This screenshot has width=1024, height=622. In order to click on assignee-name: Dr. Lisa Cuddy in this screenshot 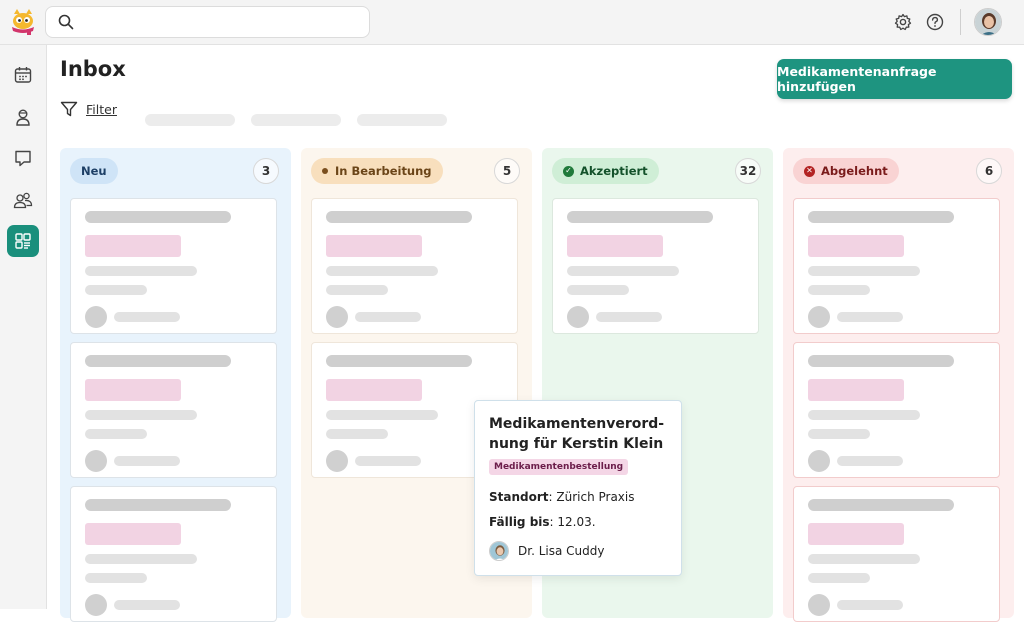, I will do `click(561, 551)`.